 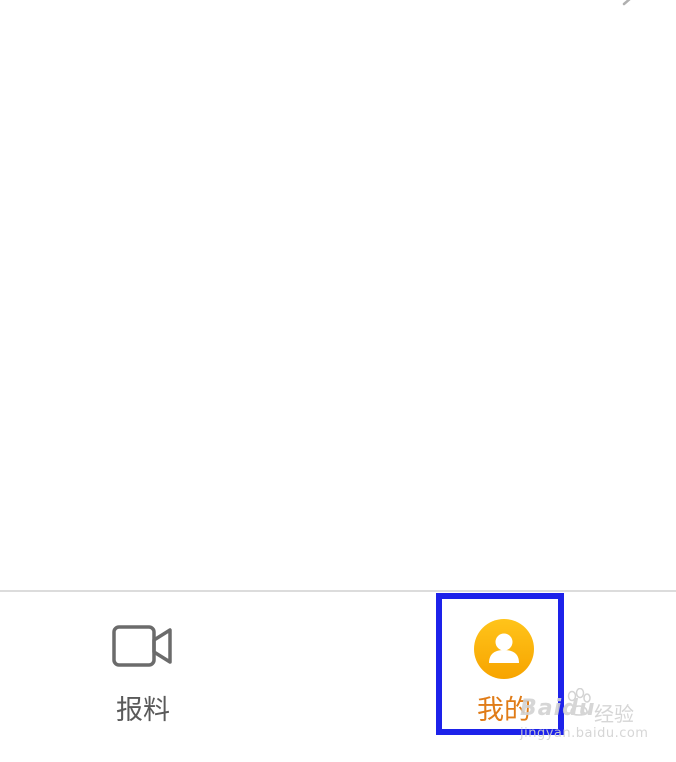 What do you see at coordinates (628, 3) in the screenshot?
I see `chevron-right-icon` at bounding box center [628, 3].